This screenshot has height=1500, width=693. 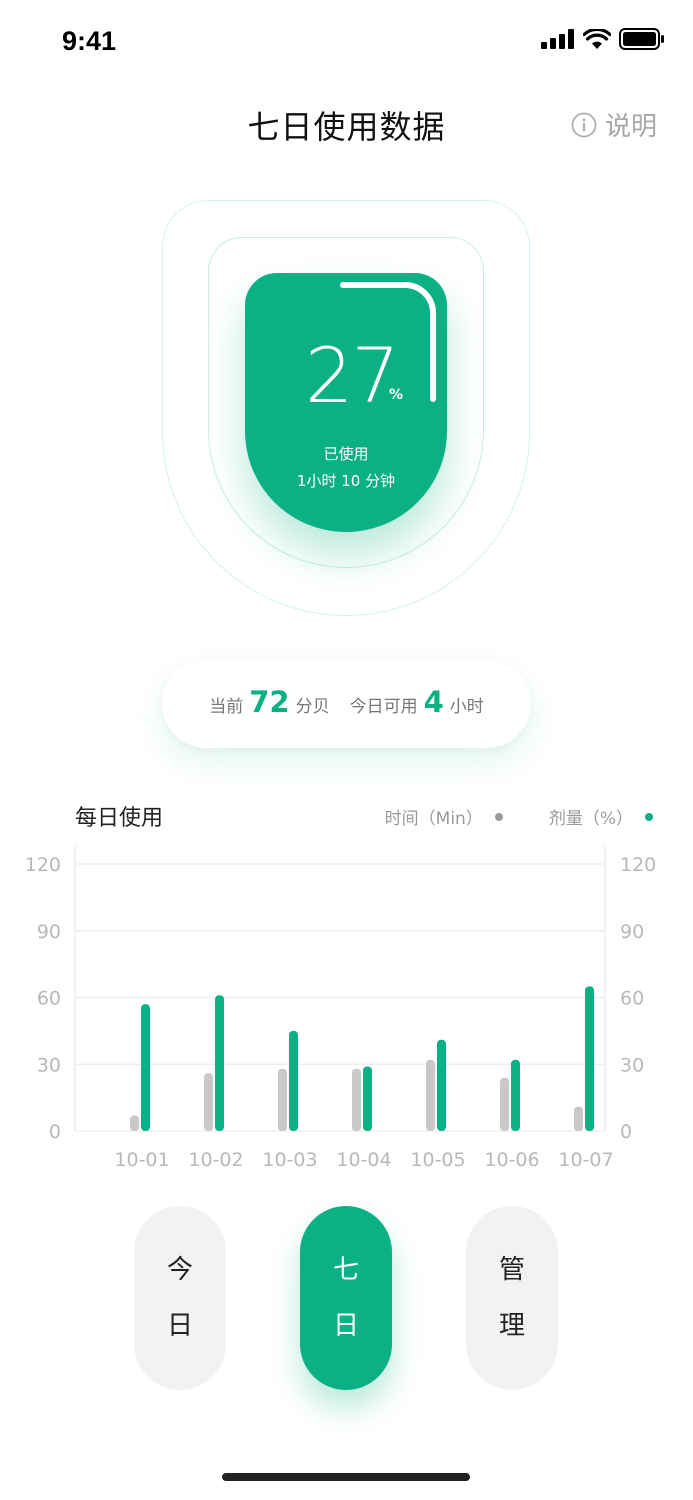 What do you see at coordinates (180, 1298) in the screenshot?
I see `tab-today: 今 日` at bounding box center [180, 1298].